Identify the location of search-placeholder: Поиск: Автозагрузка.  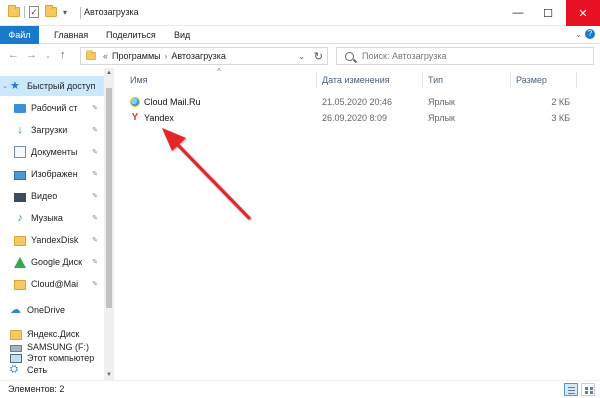
(404, 56).